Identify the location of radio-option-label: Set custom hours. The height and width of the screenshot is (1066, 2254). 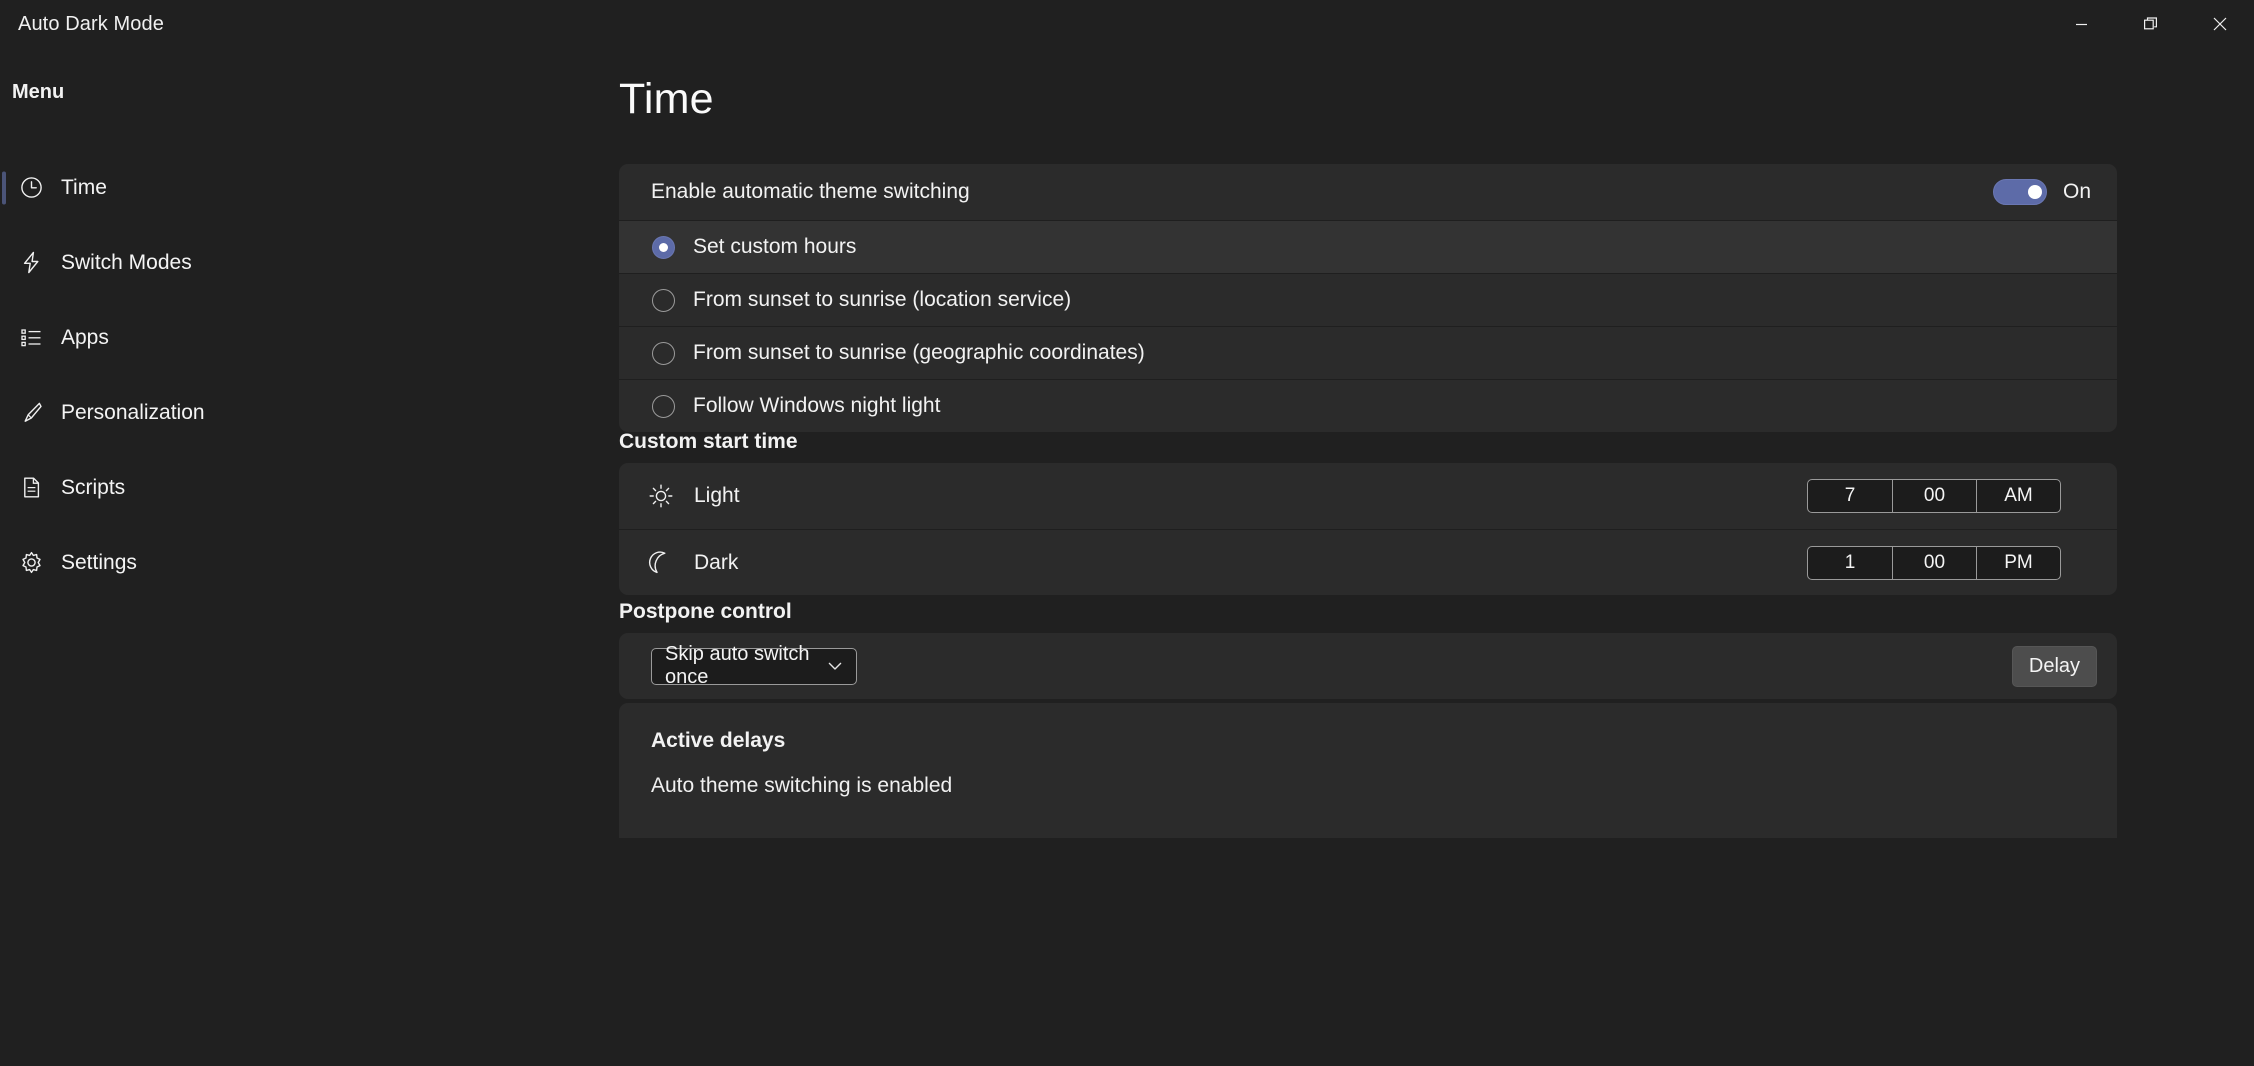
(775, 246).